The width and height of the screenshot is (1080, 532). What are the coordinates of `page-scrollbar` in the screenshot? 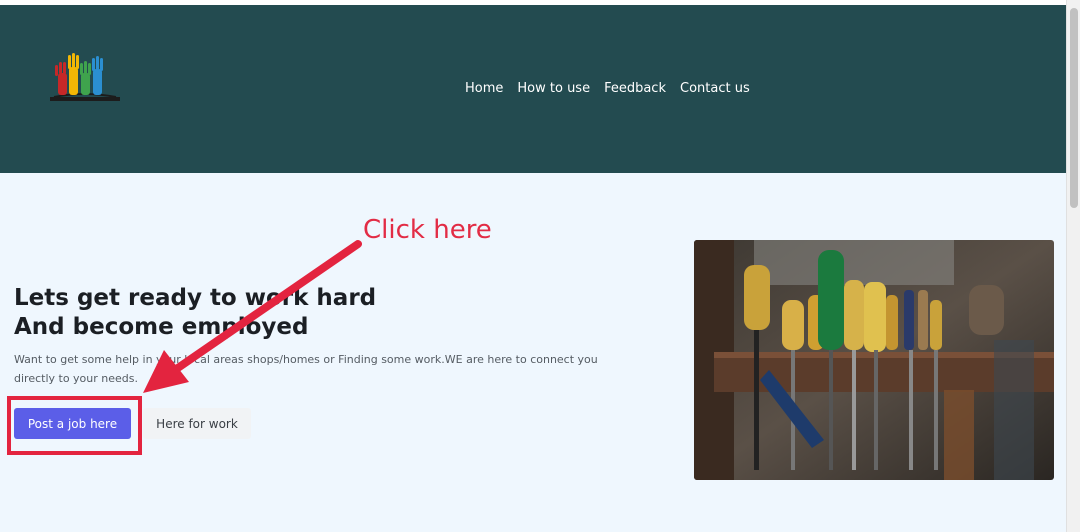 It's located at (1073, 266).